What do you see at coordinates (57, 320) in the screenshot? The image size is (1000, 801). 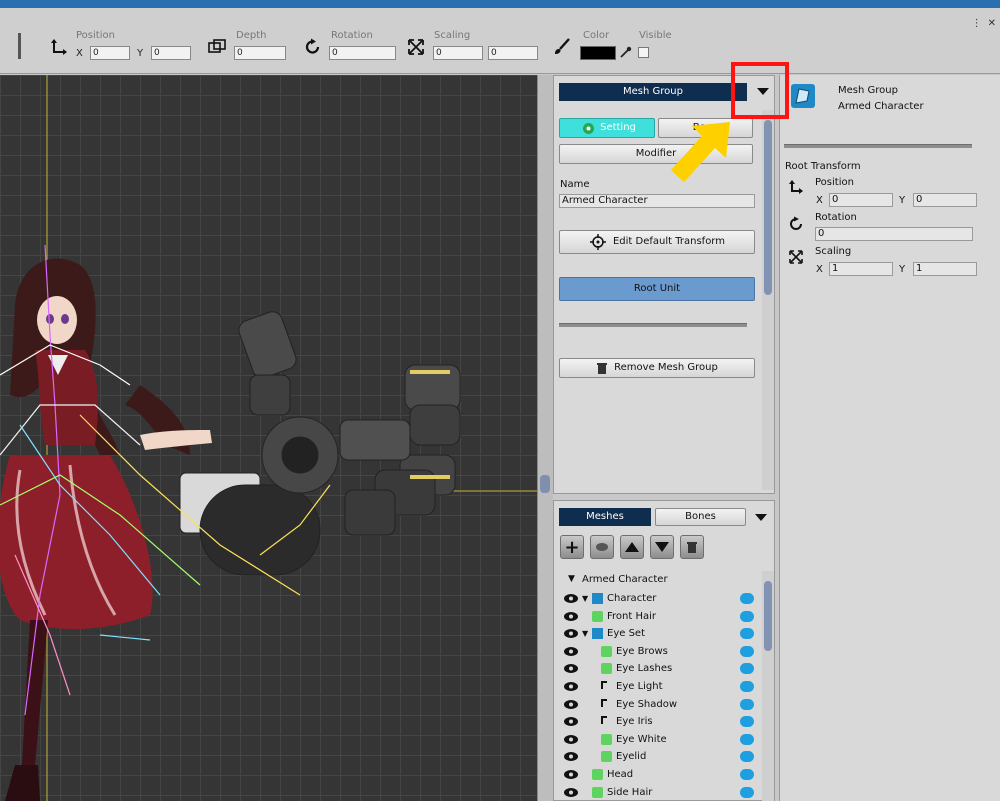 I see `character-face` at bounding box center [57, 320].